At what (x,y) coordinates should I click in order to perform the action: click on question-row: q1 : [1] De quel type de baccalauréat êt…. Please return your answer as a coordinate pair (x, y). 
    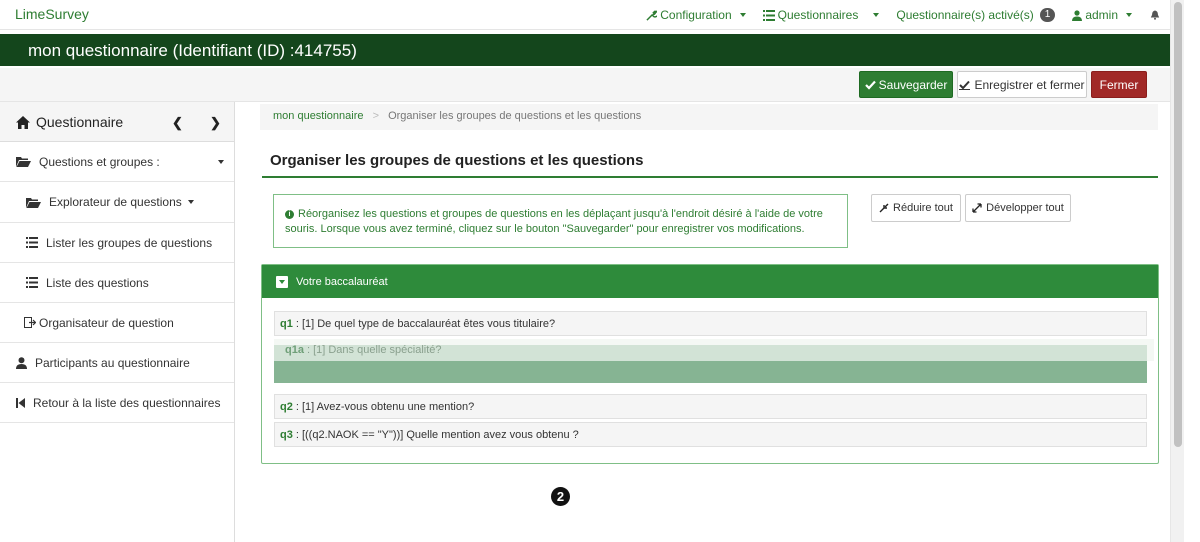
    Looking at the image, I should click on (710, 323).